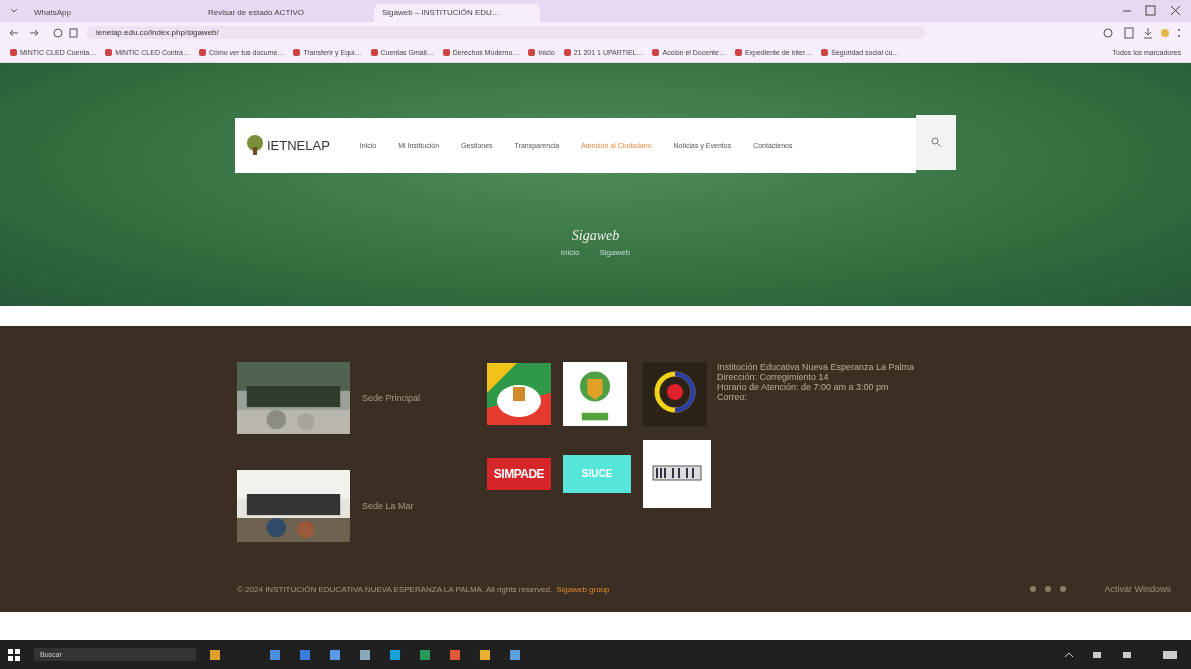  I want to click on tree-icon, so click(255, 145).